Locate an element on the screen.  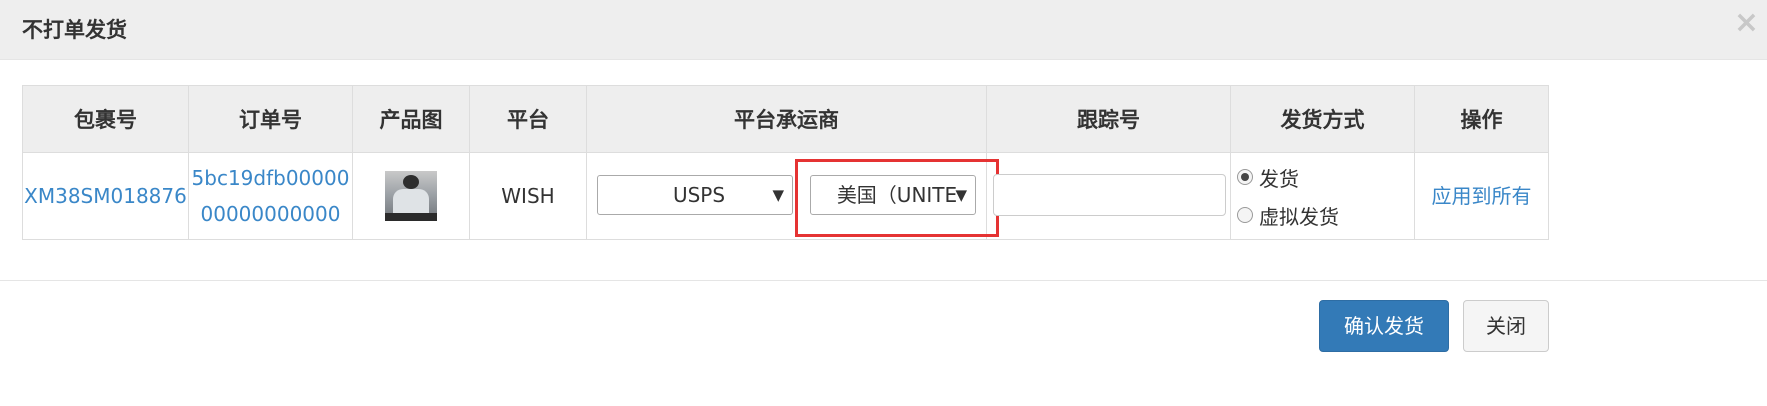
radio-virtual-ship is located at coordinates (1245, 215).